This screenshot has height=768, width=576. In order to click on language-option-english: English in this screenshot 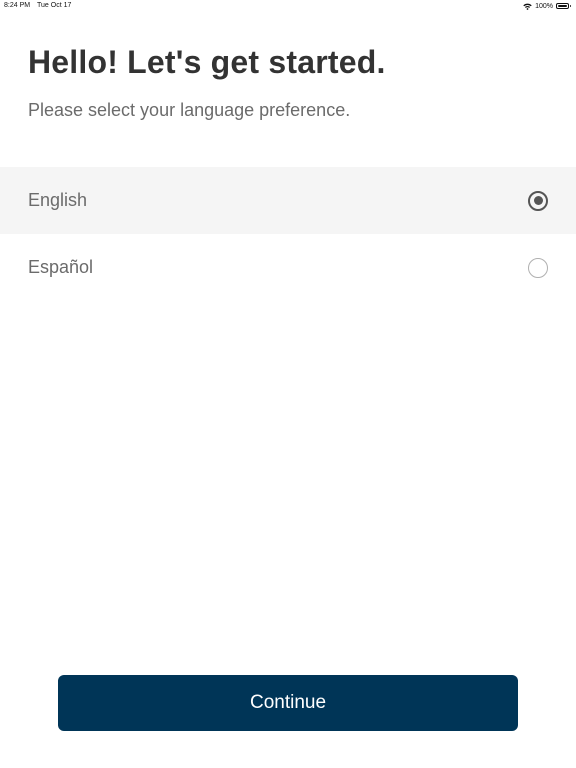, I will do `click(288, 200)`.